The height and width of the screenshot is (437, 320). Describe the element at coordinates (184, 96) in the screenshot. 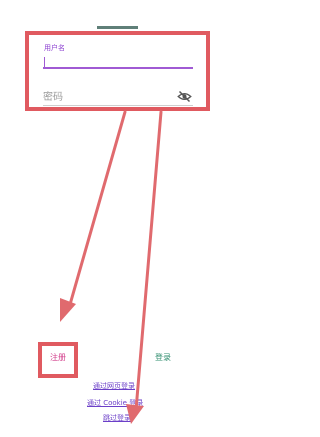

I see `eye-off-icon` at that location.